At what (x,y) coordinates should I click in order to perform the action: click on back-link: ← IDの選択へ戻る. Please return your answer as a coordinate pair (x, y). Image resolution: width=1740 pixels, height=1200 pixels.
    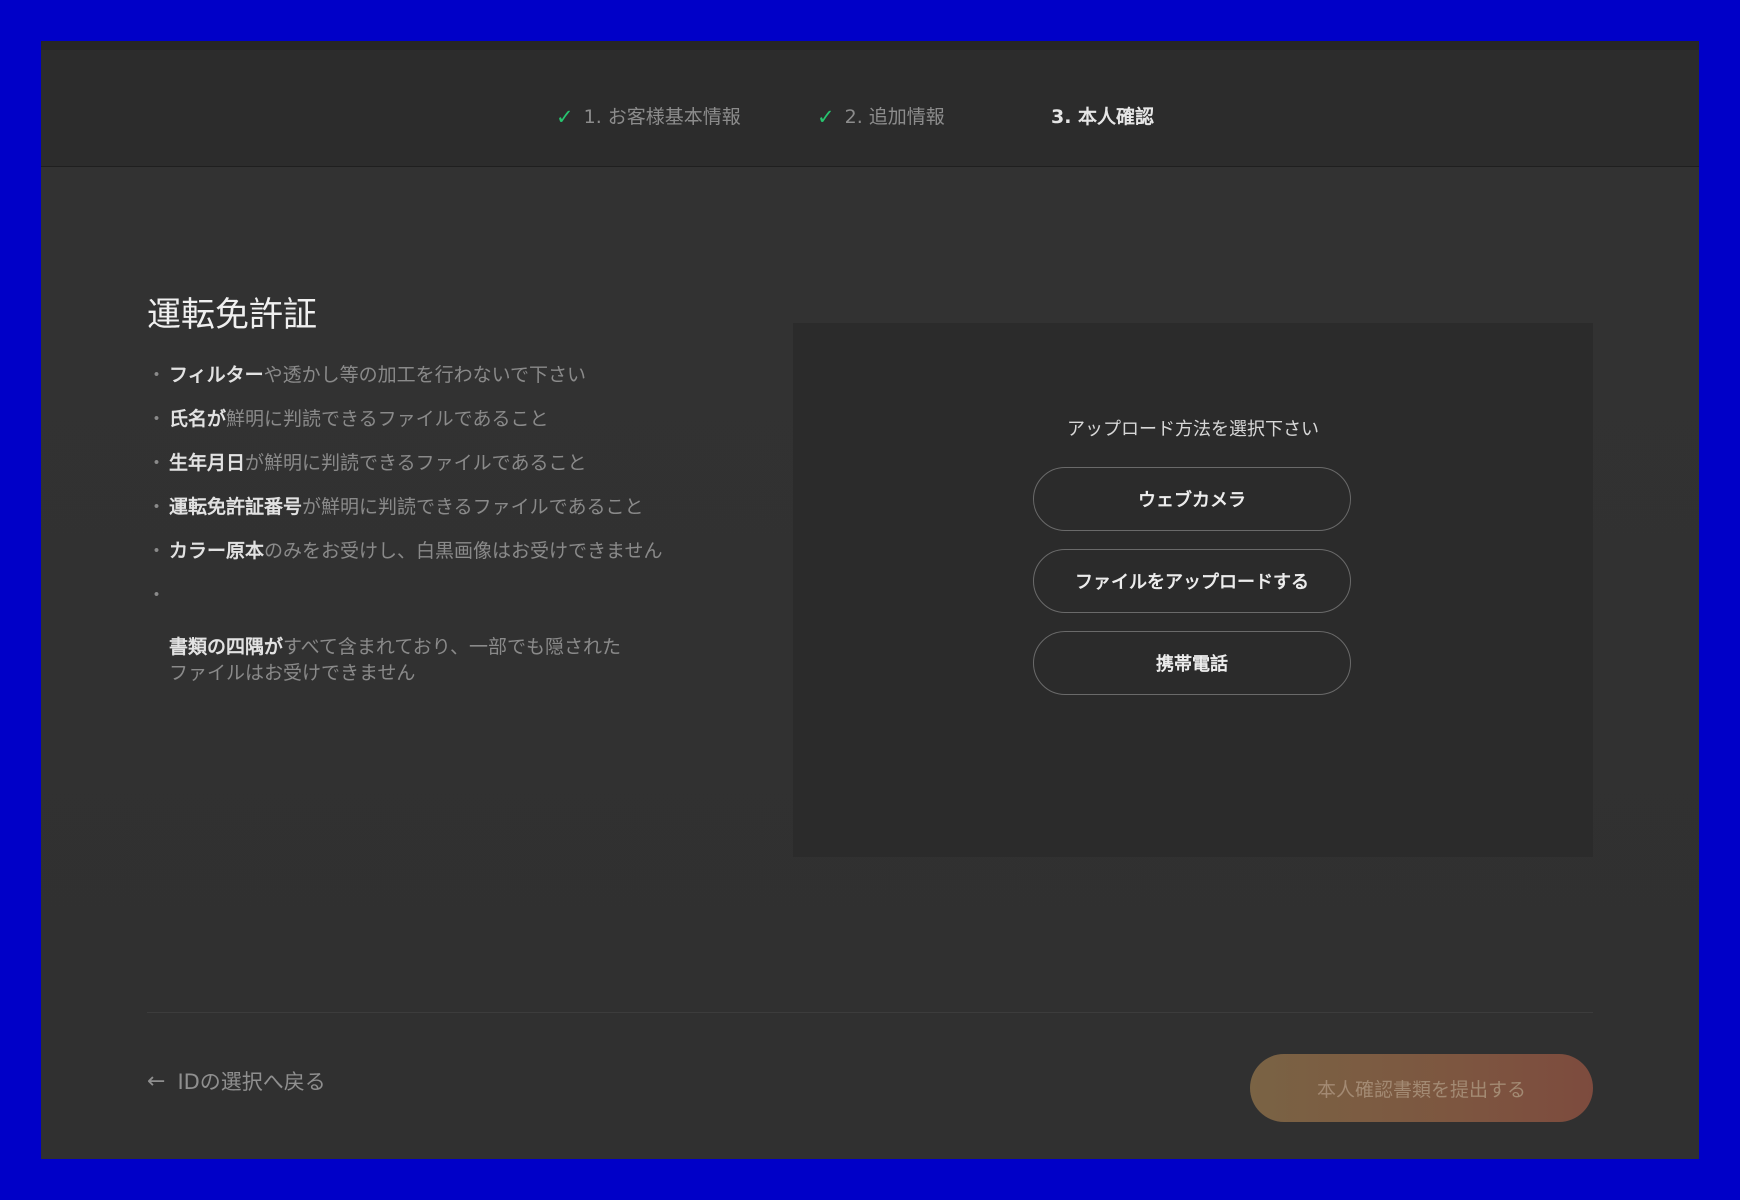
    Looking at the image, I should click on (236, 1081).